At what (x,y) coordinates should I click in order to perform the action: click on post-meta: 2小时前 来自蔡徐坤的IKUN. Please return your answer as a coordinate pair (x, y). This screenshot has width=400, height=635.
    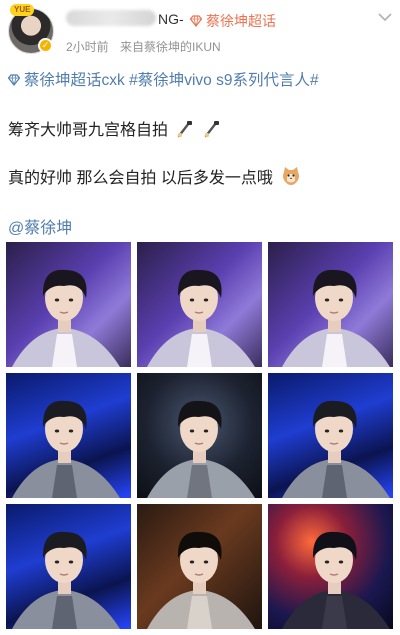
    Looking at the image, I should click on (147, 46).